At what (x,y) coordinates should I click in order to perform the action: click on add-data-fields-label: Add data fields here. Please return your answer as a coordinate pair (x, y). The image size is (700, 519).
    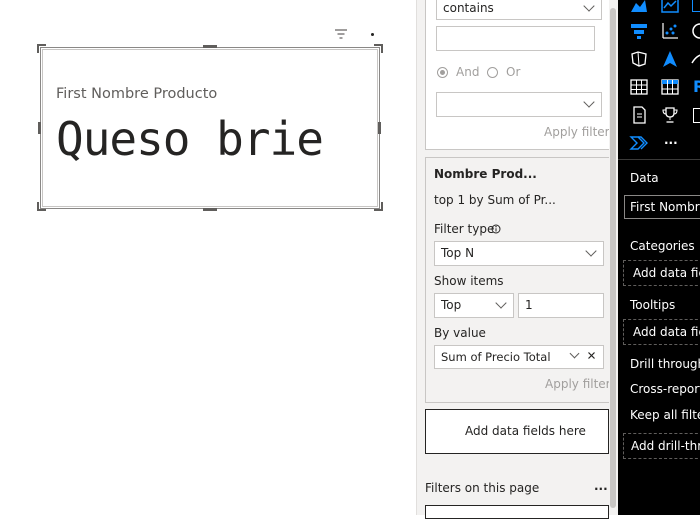
    Looking at the image, I should click on (525, 431).